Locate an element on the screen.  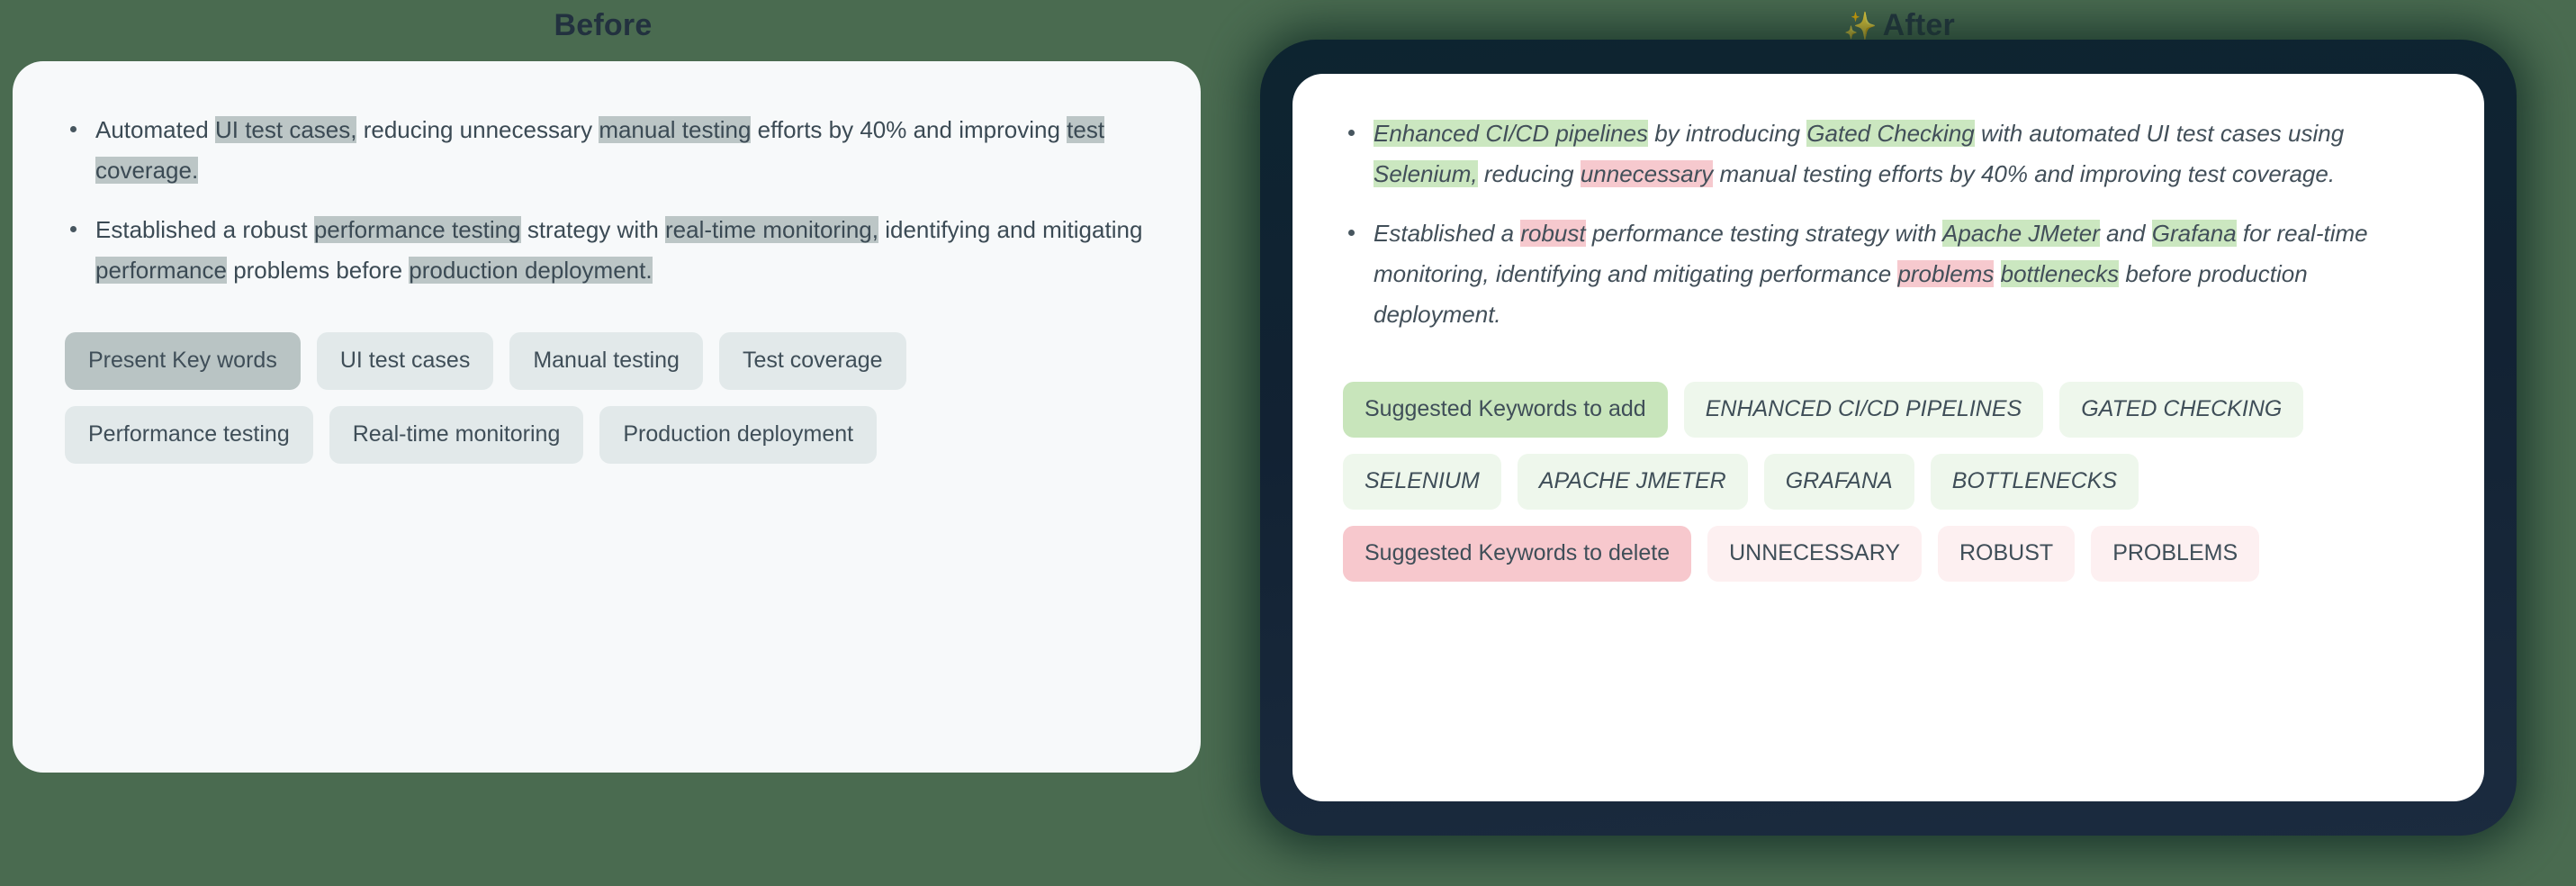
highlighted-text-grey: performance testing is located at coordinates (417, 230).